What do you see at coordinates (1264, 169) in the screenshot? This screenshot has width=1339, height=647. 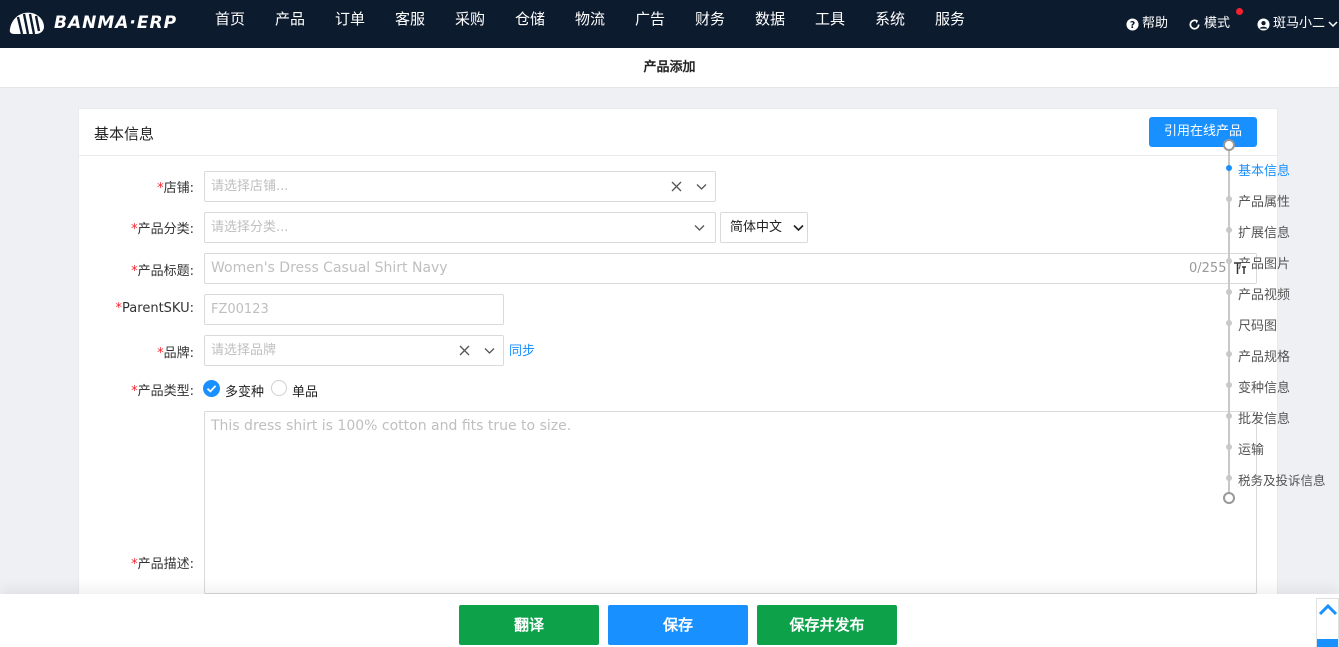 I see `anchor-basic-info: 基本信息` at bounding box center [1264, 169].